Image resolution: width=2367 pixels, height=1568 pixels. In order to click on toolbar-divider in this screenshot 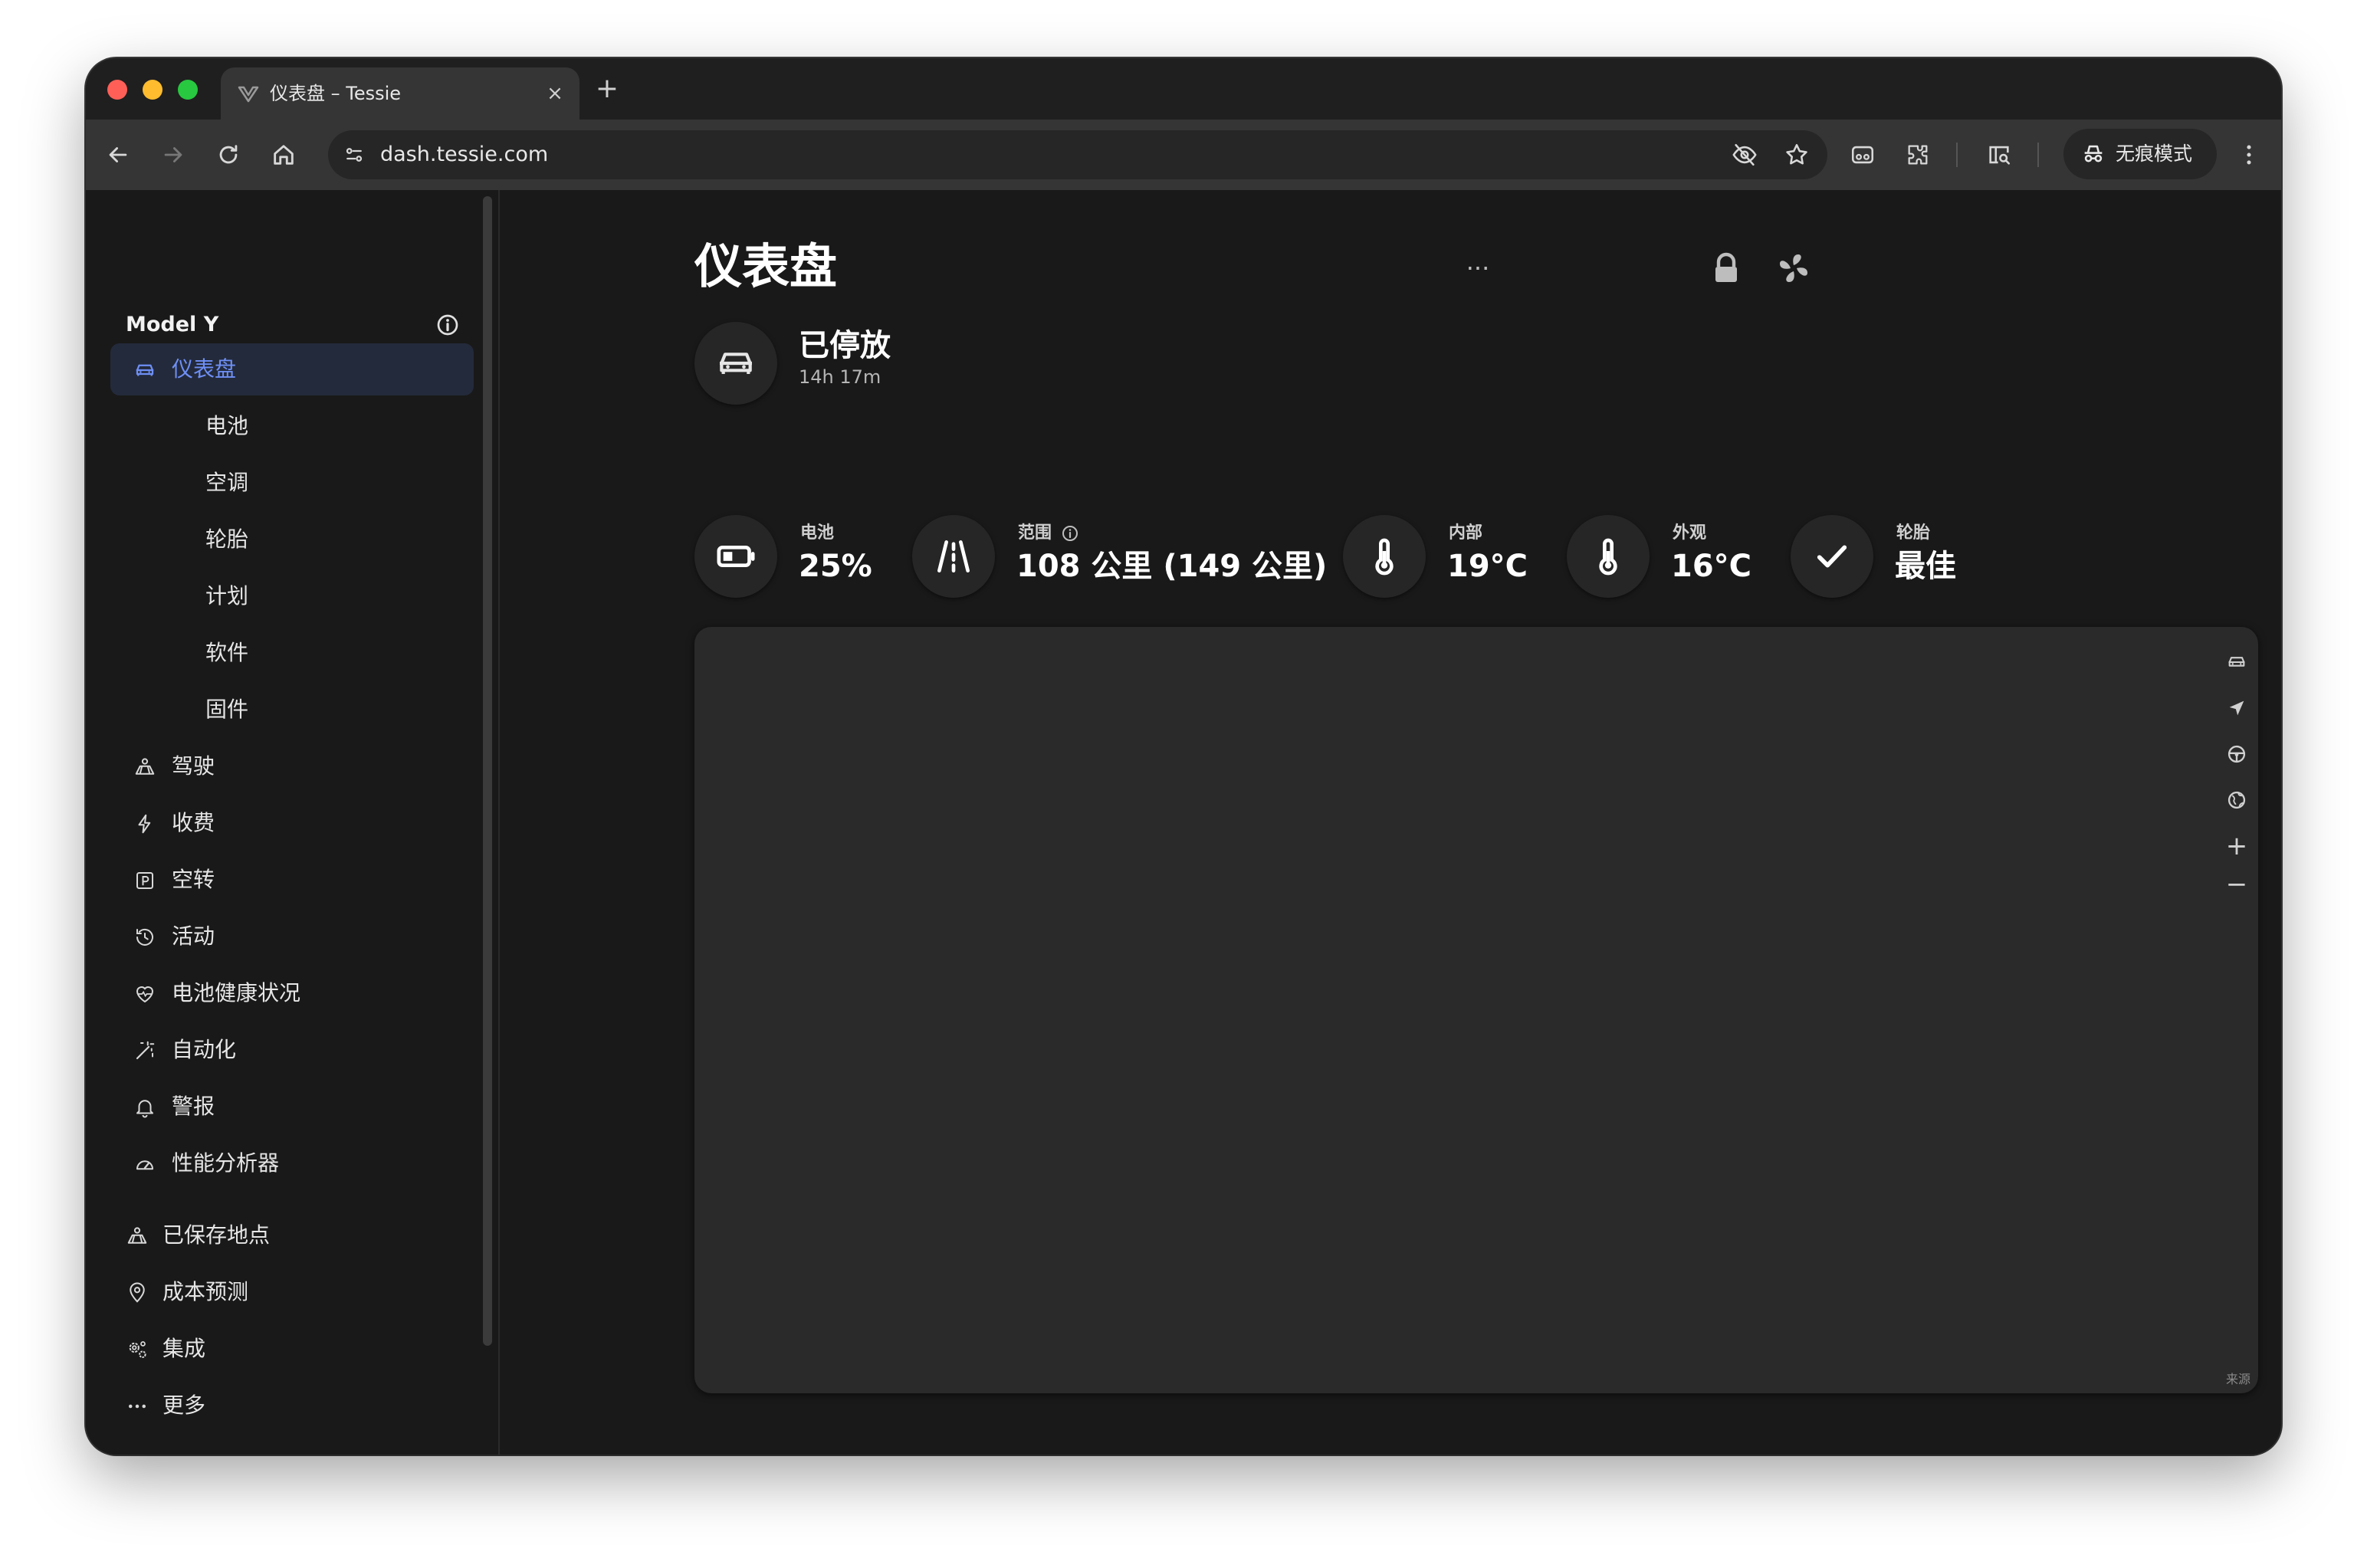, I will do `click(1957, 155)`.